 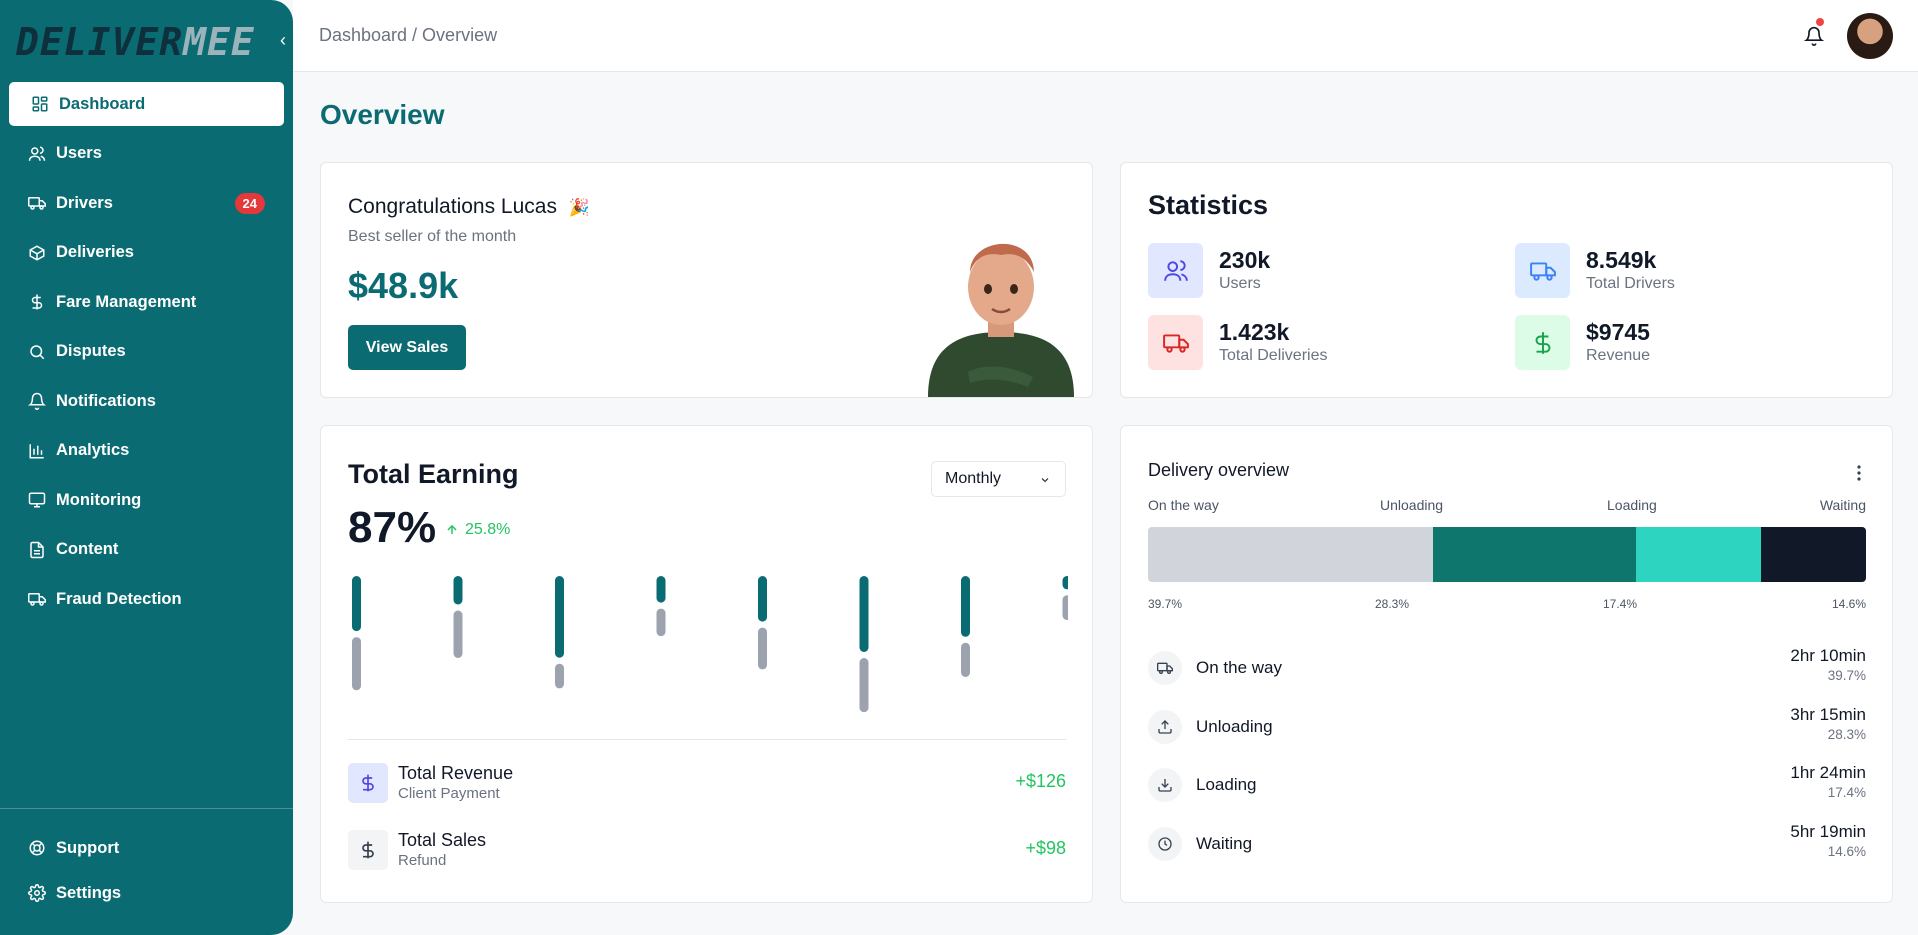 What do you see at coordinates (1183, 505) in the screenshot?
I see `segment-label: On the way` at bounding box center [1183, 505].